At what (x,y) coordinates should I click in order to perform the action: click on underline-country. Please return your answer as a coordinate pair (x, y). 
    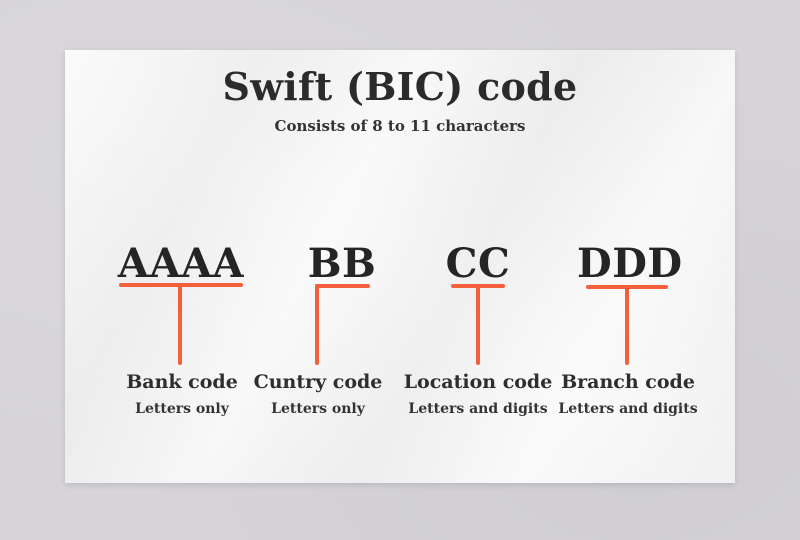
    Looking at the image, I should click on (342, 286).